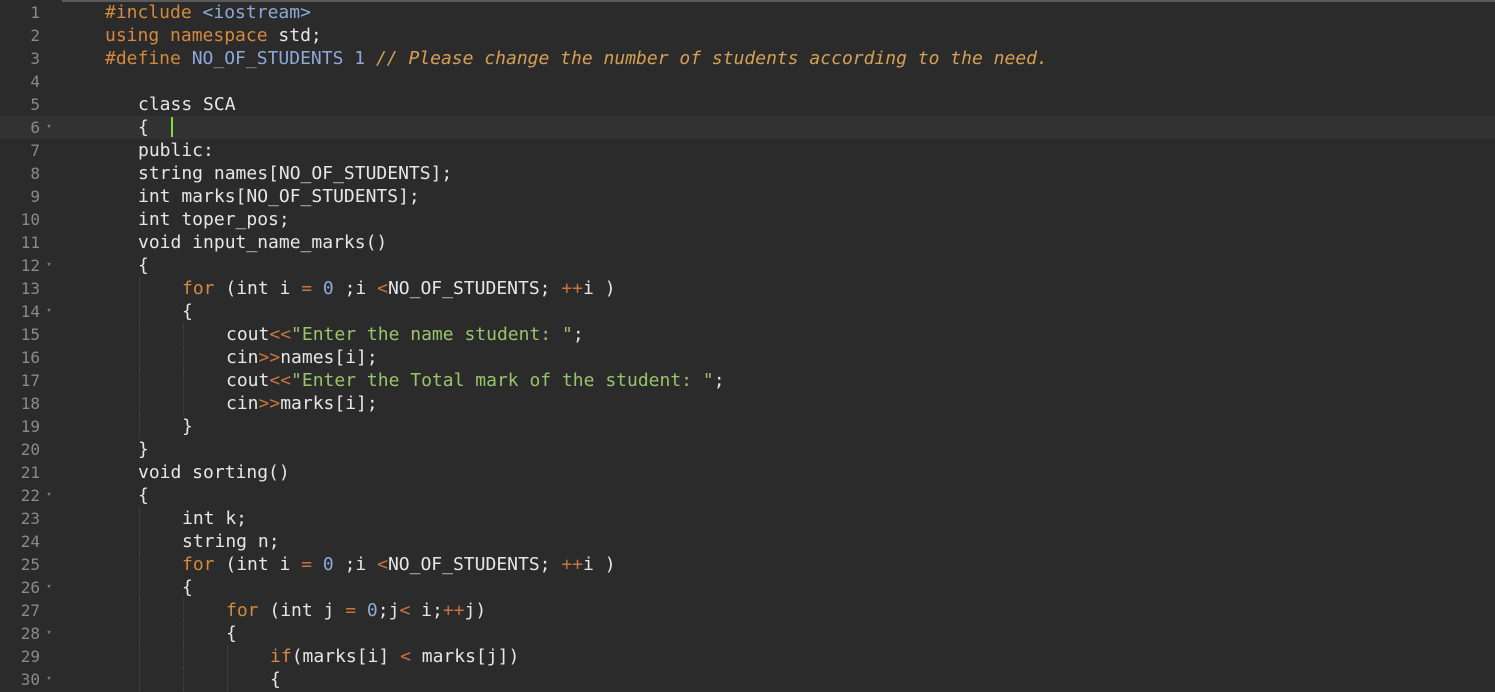 The height and width of the screenshot is (692, 1495). I want to click on code-line: 27 for (int j = 0;j< i;++j), so click(747, 610).